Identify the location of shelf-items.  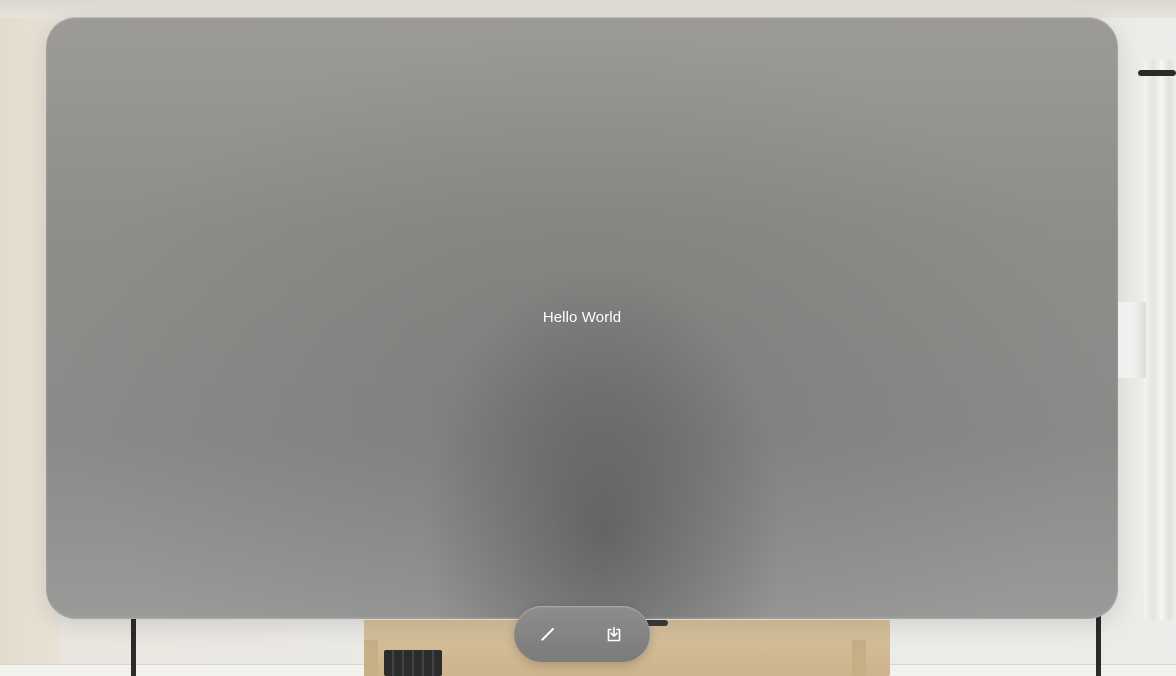
(413, 663).